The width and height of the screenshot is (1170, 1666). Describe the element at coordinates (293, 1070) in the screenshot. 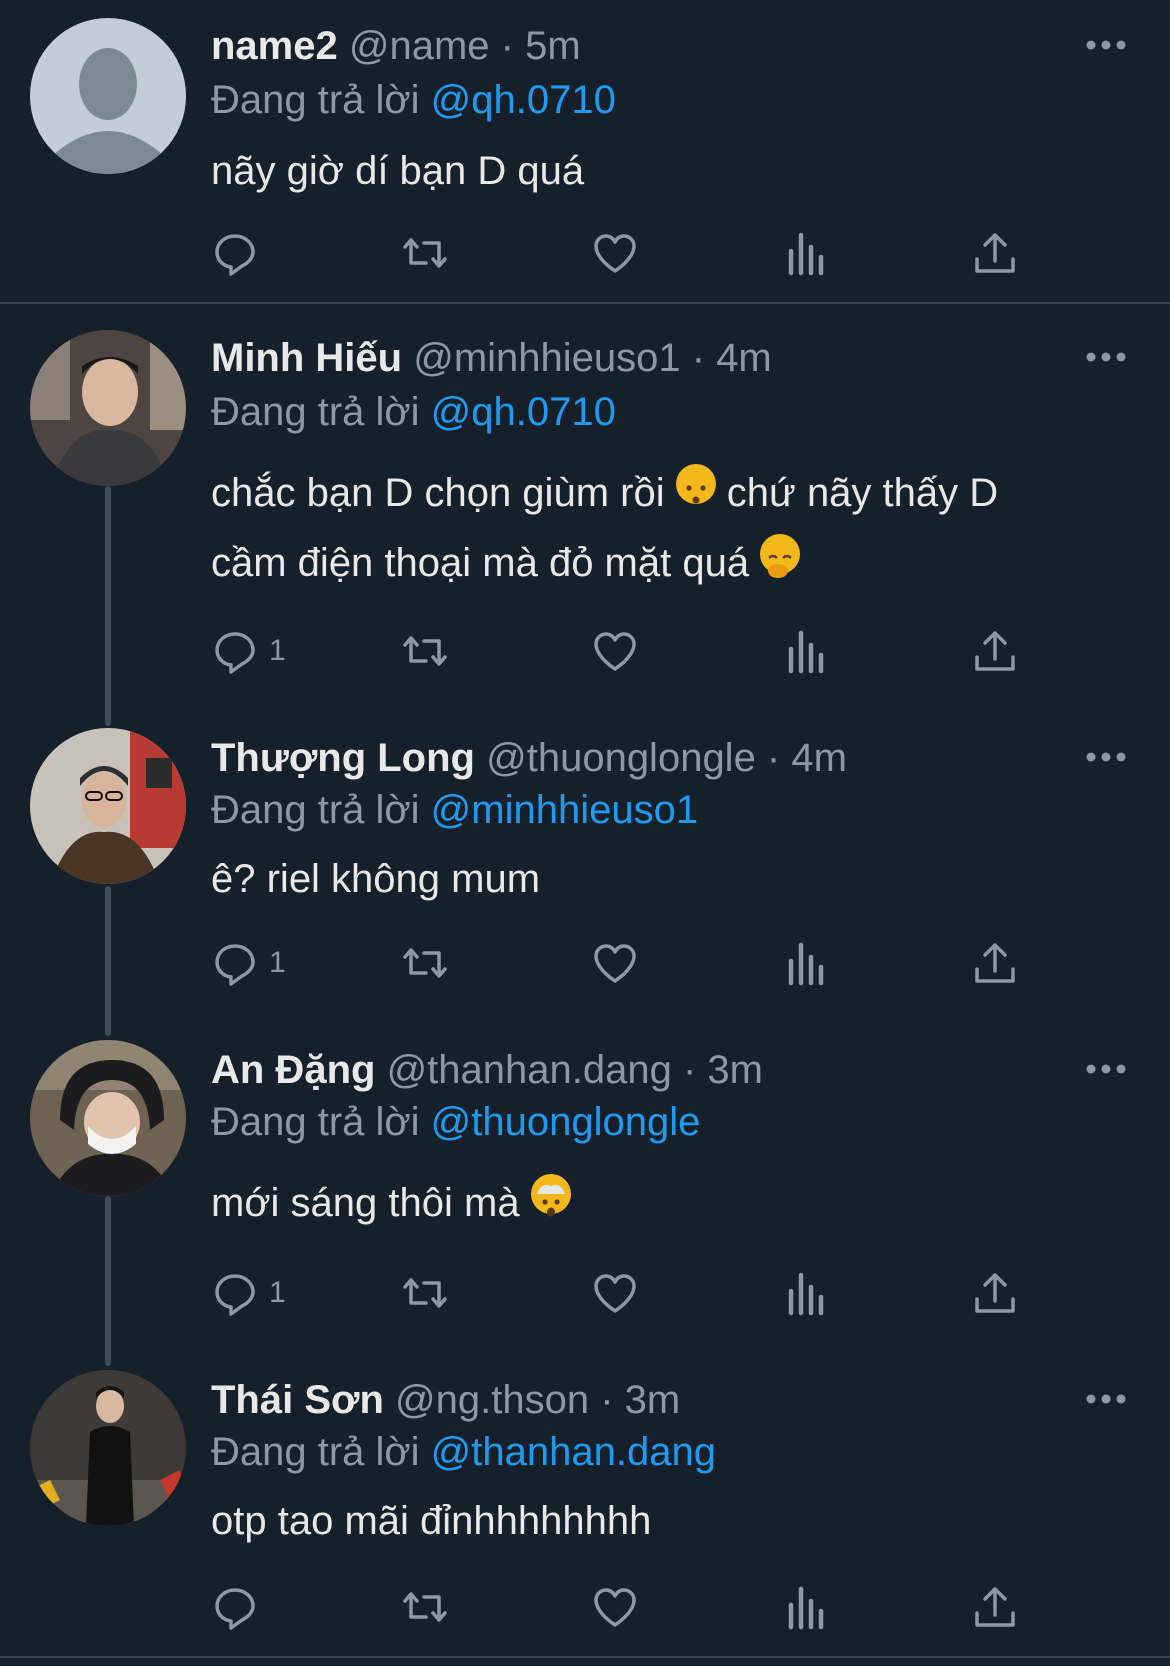

I see `display-name: An Đặng` at that location.